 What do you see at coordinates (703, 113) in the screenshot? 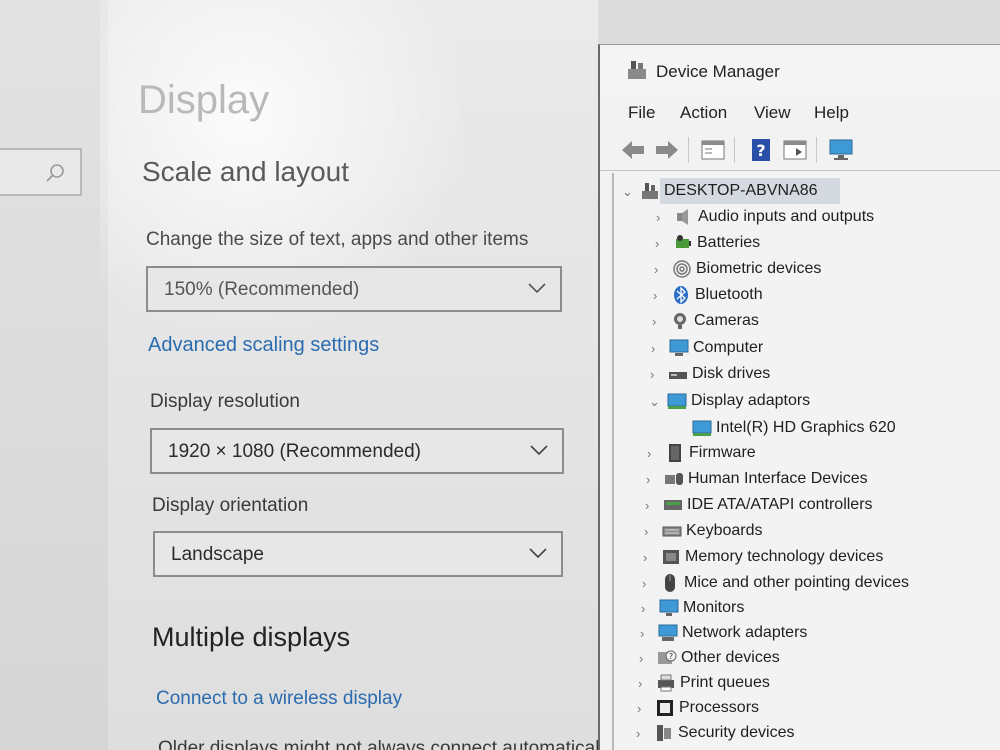
I see `menu-action: Action` at bounding box center [703, 113].